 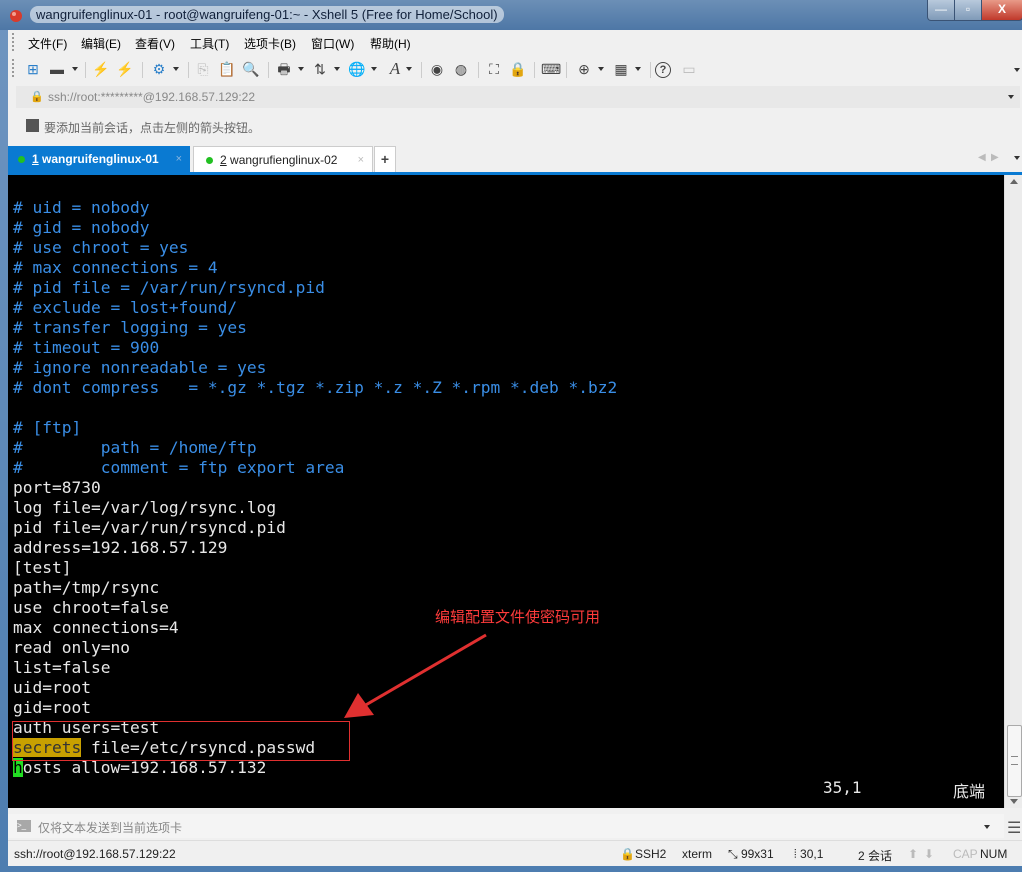 What do you see at coordinates (518, 126) in the screenshot?
I see `session-hint-bar: 要添加当前会话，点击左侧的箭头按钮。` at bounding box center [518, 126].